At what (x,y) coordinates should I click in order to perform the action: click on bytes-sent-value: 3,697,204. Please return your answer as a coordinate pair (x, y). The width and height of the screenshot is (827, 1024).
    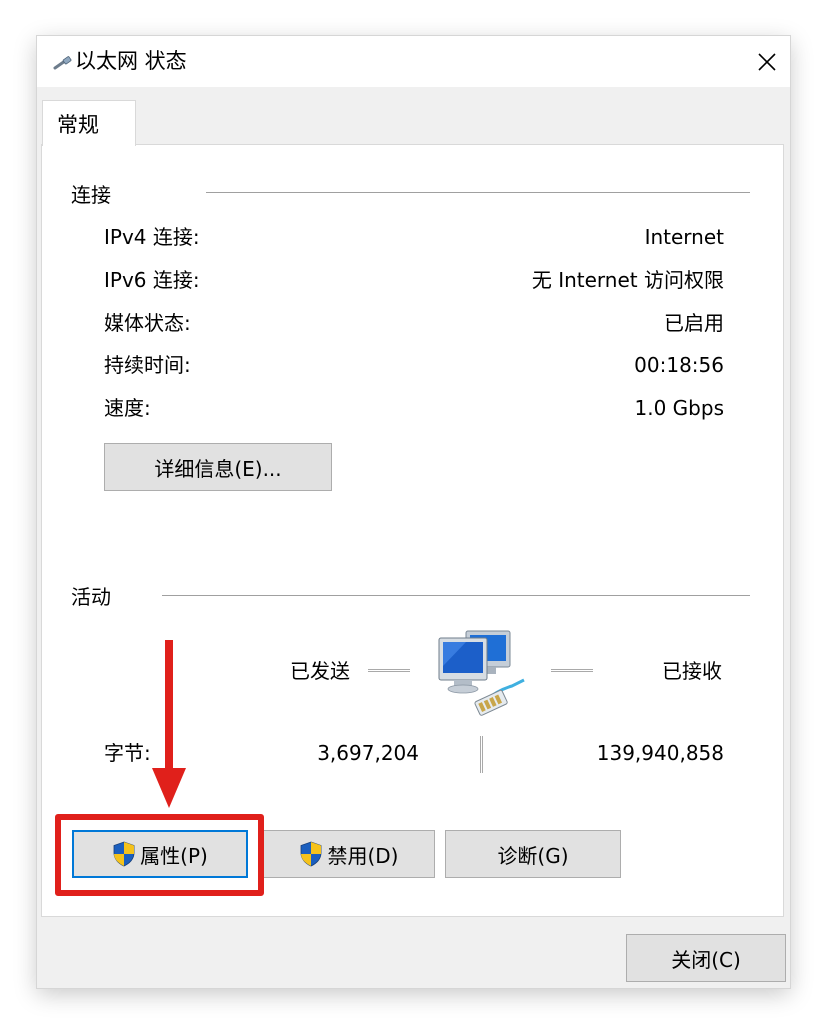
    Looking at the image, I should click on (368, 753).